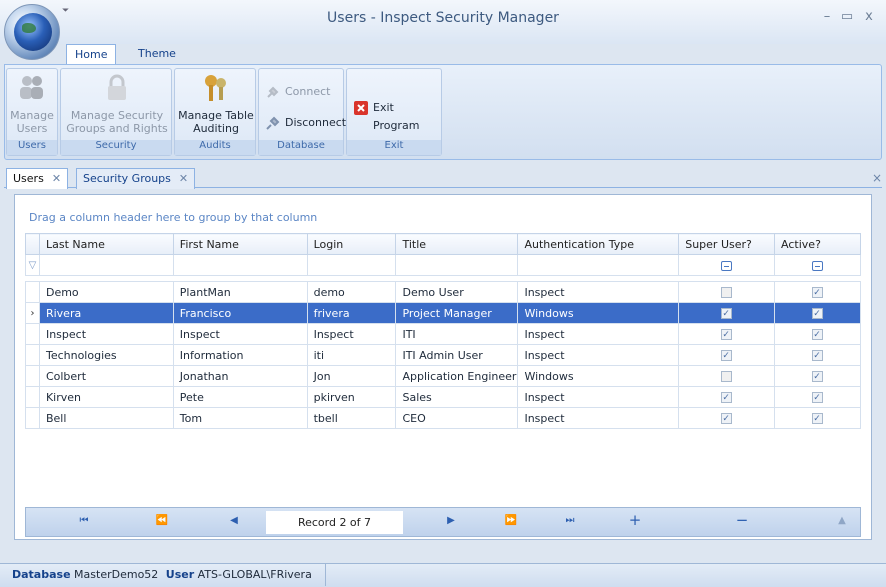 The image size is (886, 587). I want to click on cell-login: demo, so click(351, 292).